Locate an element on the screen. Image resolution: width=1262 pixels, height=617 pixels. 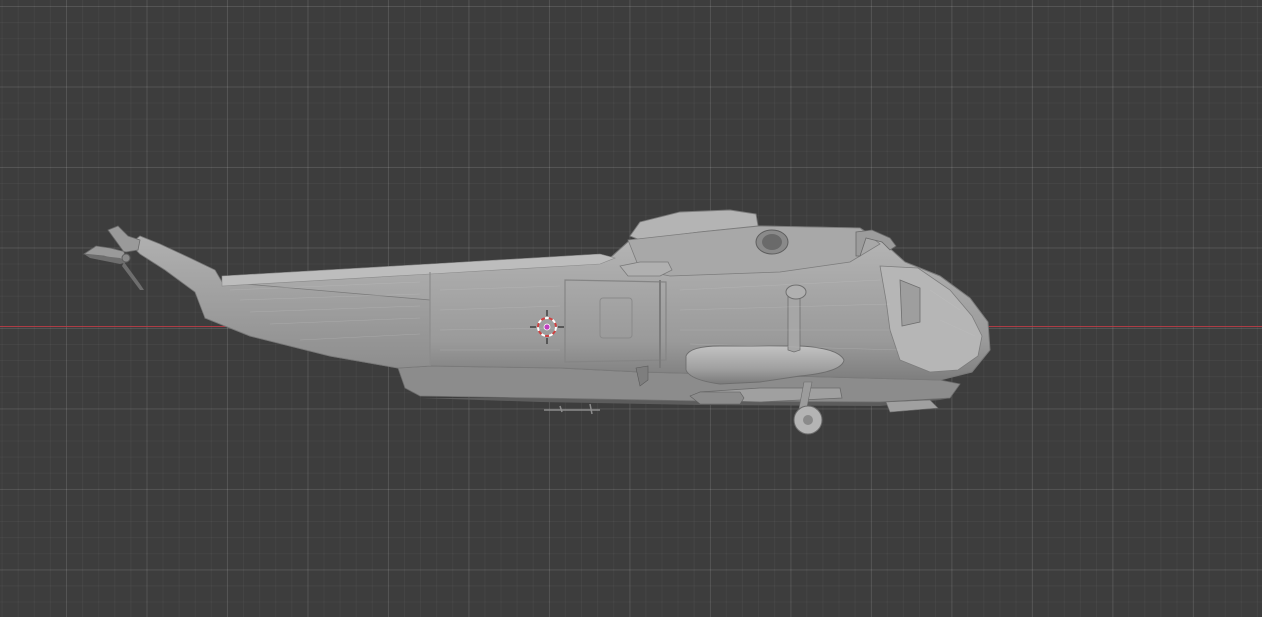
wheel-hub is located at coordinates (808, 420).